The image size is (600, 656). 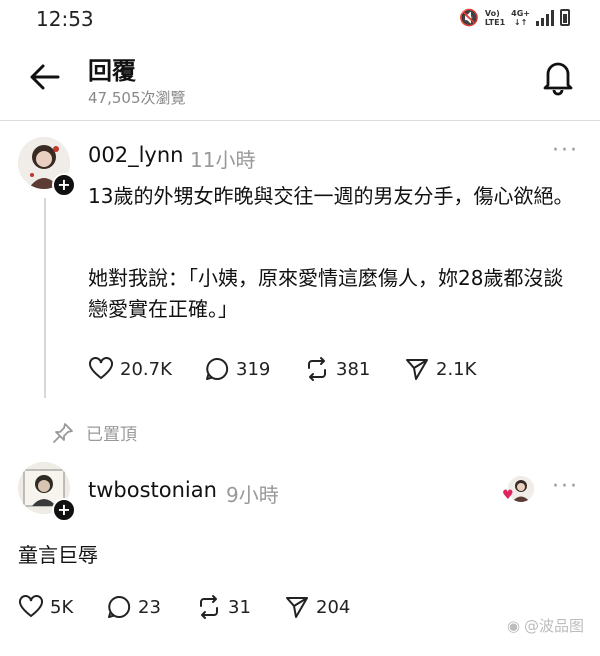 I want to click on repost-count: 31, so click(x=239, y=607).